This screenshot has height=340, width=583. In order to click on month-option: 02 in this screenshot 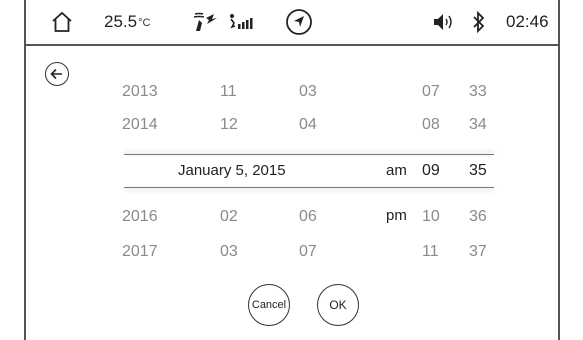, I will do `click(229, 217)`.